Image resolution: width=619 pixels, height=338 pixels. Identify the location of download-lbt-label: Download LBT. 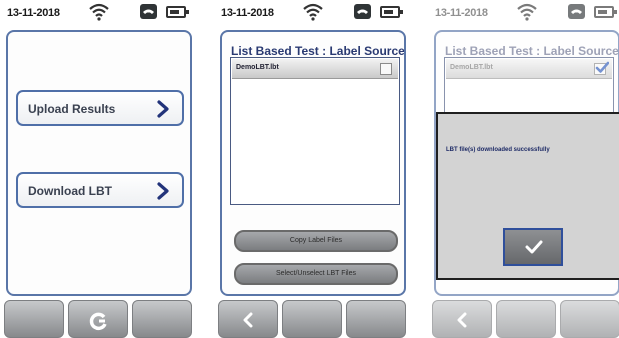
(70, 191).